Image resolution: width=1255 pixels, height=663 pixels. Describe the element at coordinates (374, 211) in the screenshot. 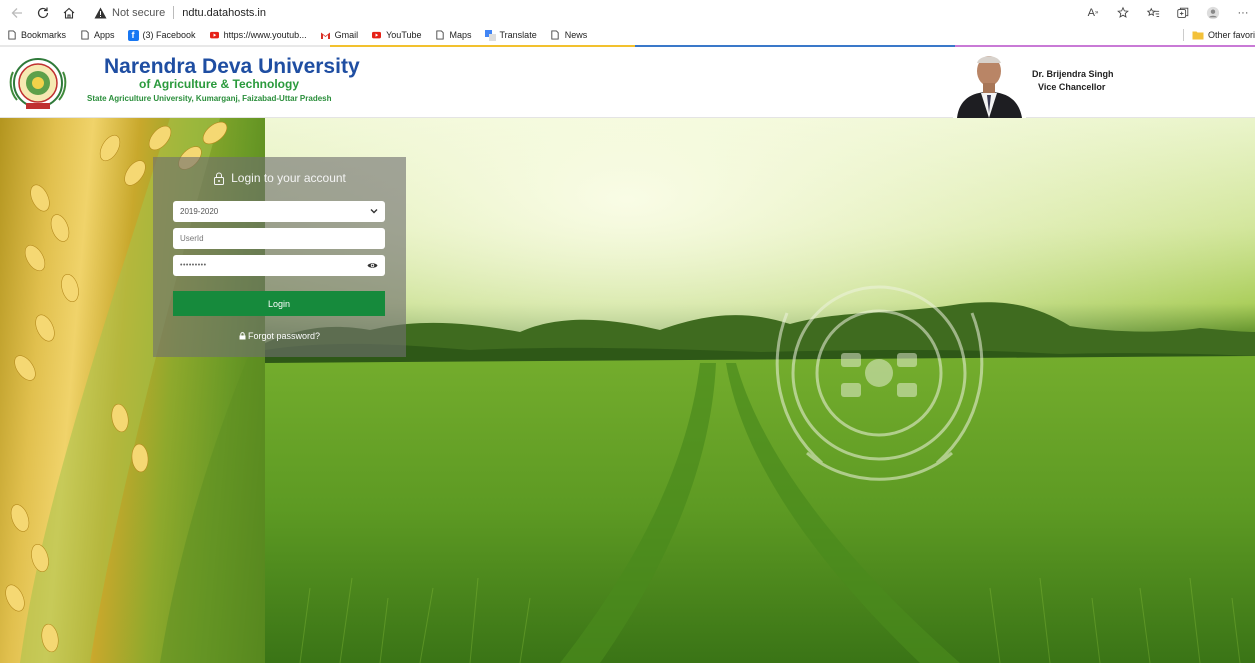

I see `chevron-down-icon` at that location.